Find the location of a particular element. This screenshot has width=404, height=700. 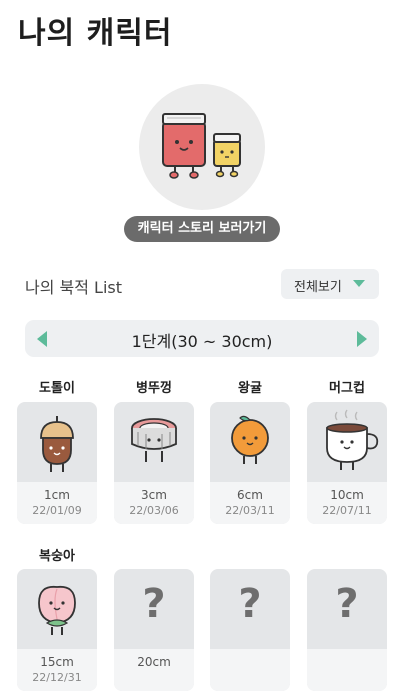

character-length: 10cm is located at coordinates (347, 495).